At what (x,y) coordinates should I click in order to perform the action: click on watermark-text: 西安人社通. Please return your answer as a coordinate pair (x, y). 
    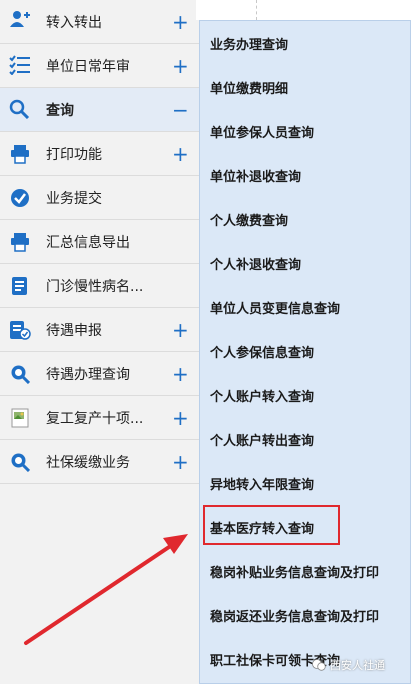
    Looking at the image, I should click on (357, 665).